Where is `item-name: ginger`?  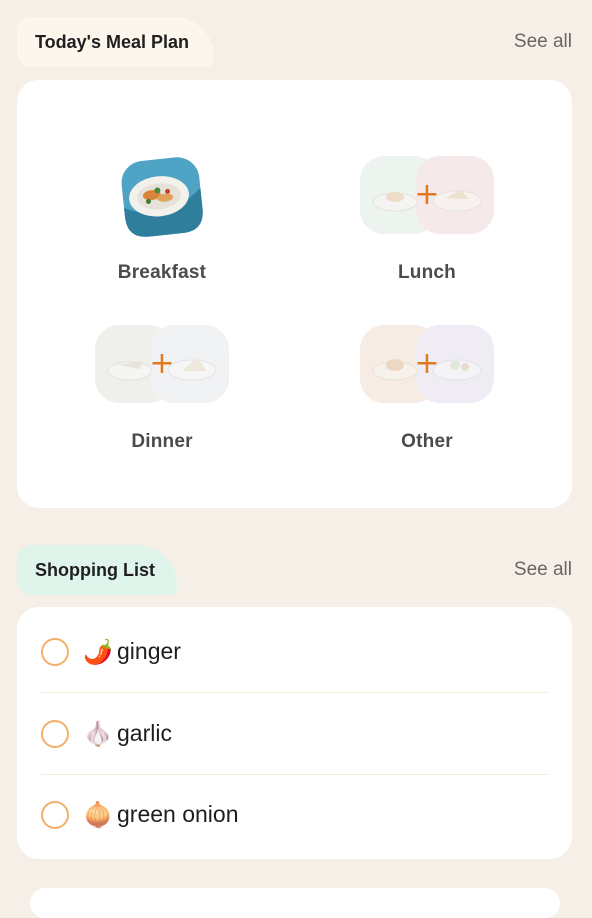 item-name: ginger is located at coordinates (149, 651).